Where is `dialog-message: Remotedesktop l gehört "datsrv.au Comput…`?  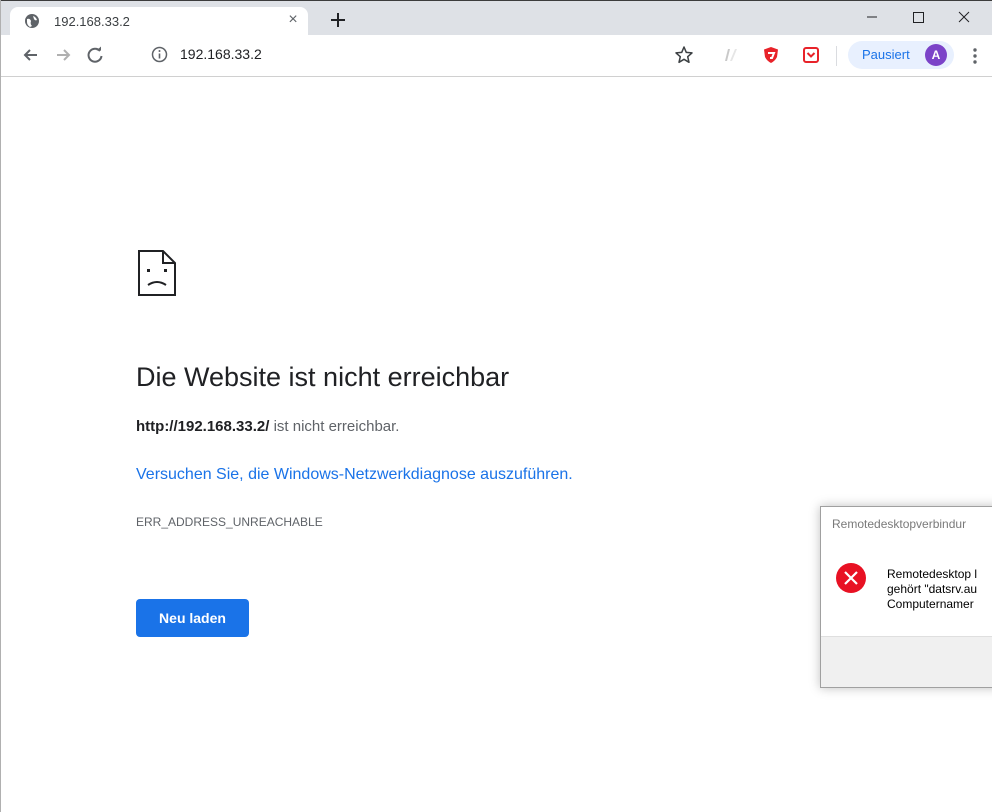 dialog-message: Remotedesktop l gehört "datsrv.au Comput… is located at coordinates (932, 589).